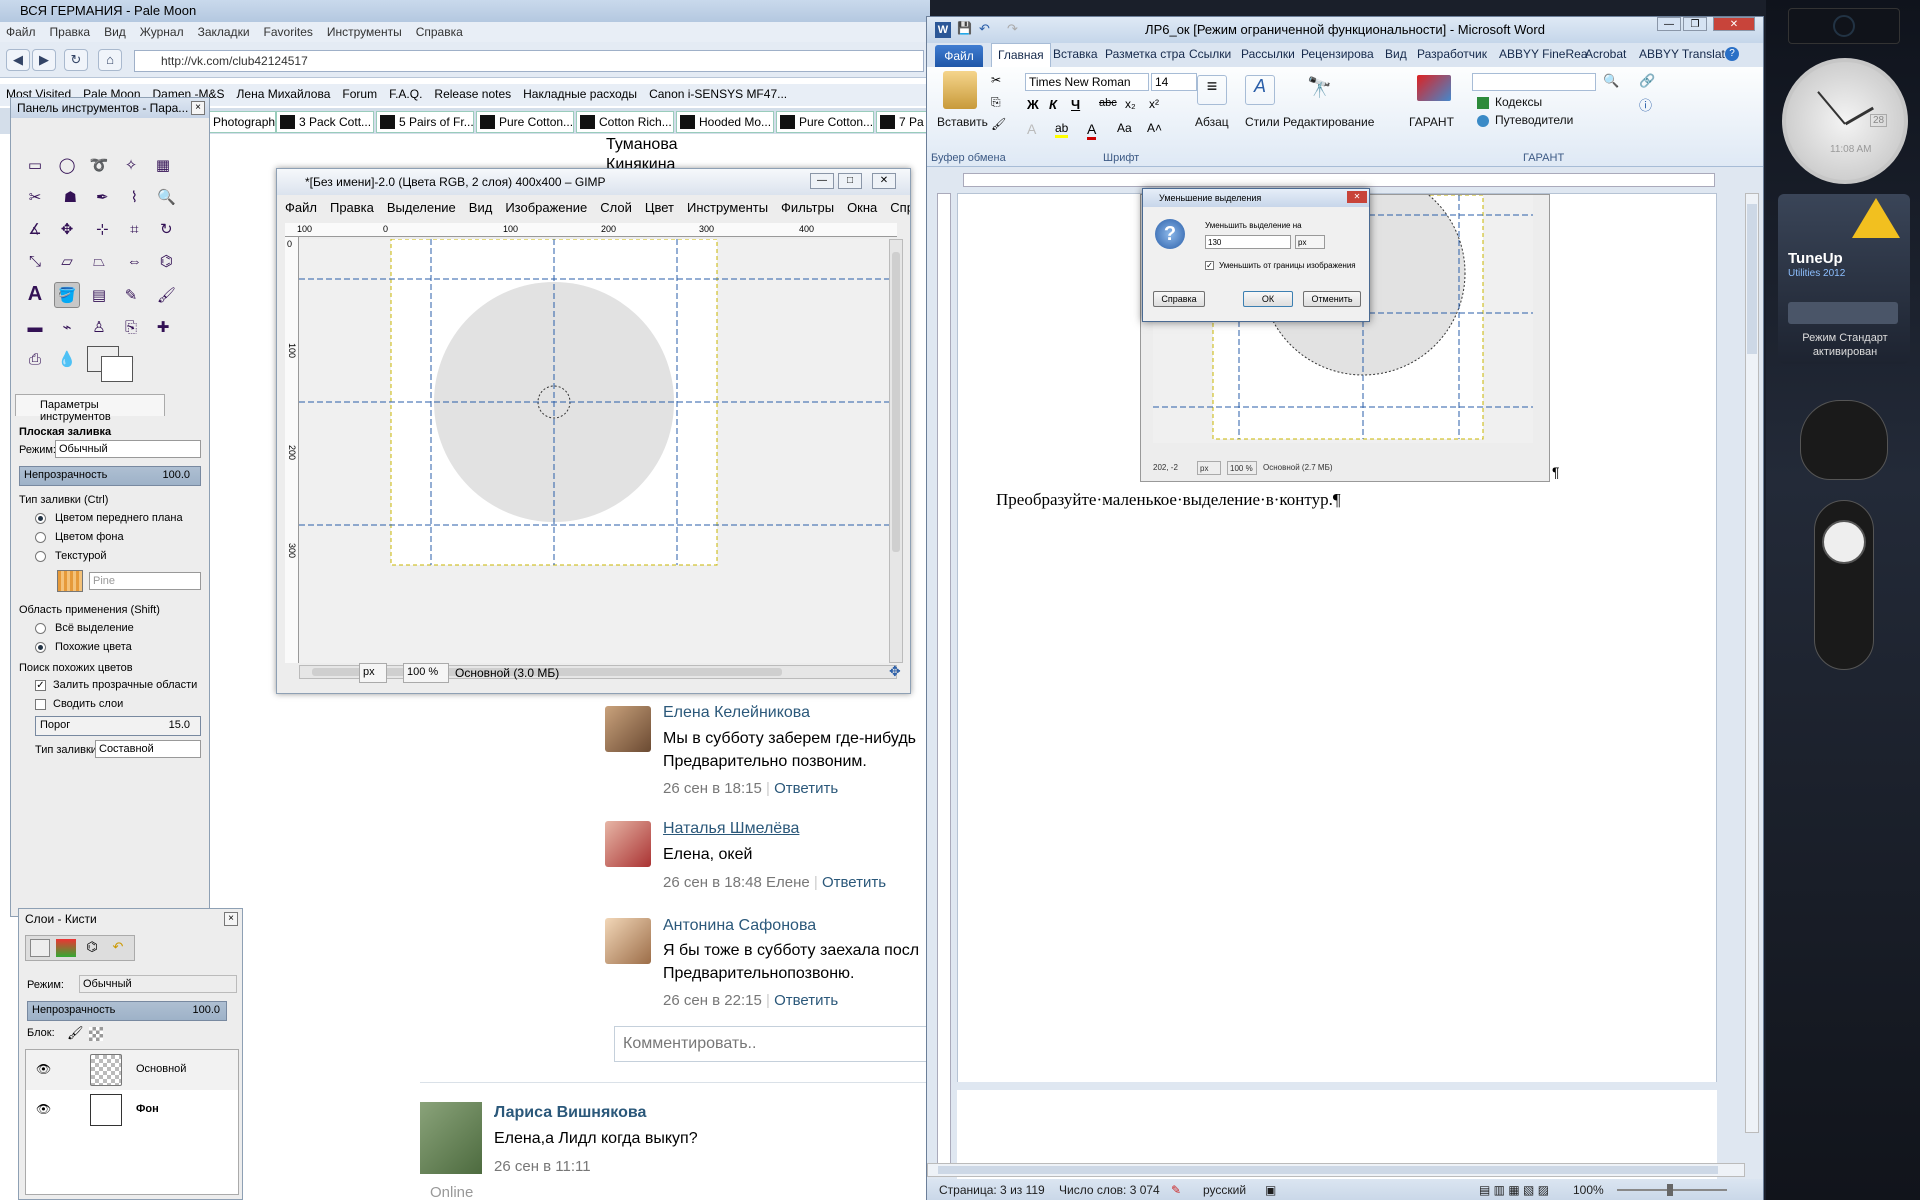 This screenshot has width=1920, height=1200. What do you see at coordinates (117, 369) in the screenshot?
I see `bg-color-swatch` at bounding box center [117, 369].